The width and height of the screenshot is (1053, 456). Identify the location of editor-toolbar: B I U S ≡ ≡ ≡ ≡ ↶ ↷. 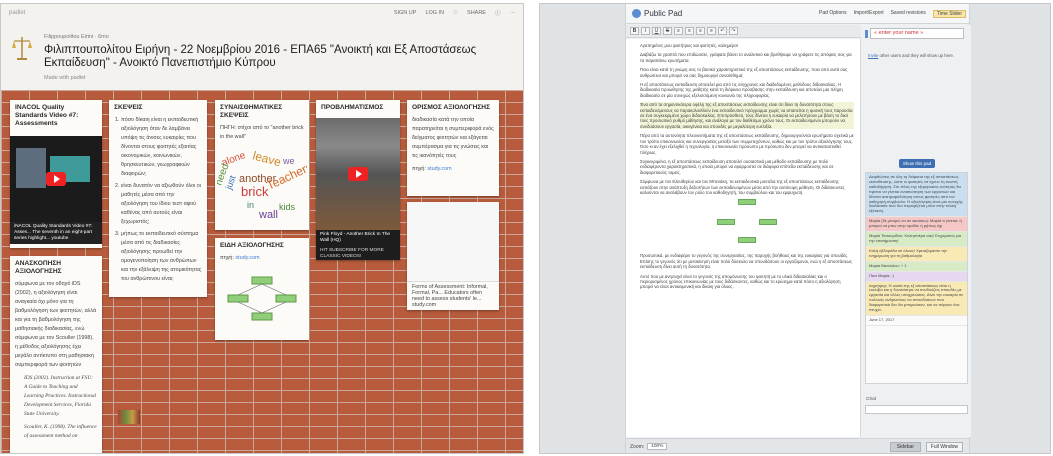
(743, 31).